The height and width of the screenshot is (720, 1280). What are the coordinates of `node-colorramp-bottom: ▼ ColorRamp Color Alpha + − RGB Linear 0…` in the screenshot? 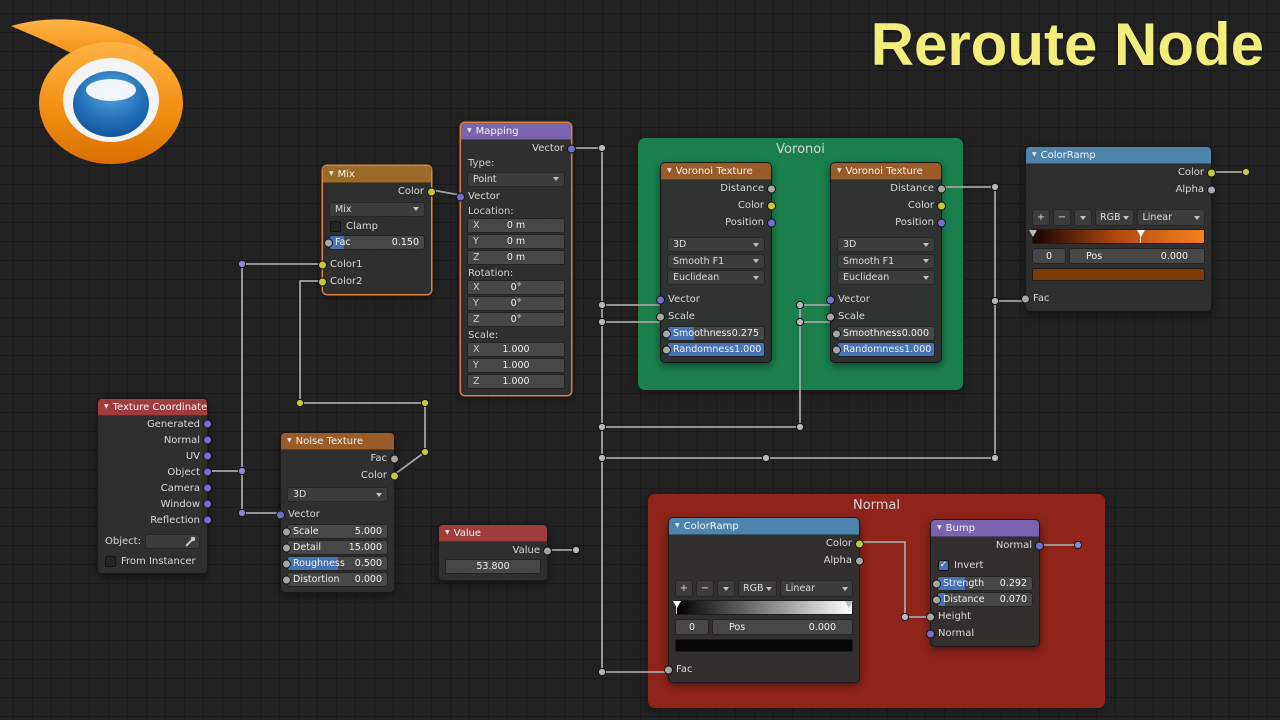 It's located at (764, 600).